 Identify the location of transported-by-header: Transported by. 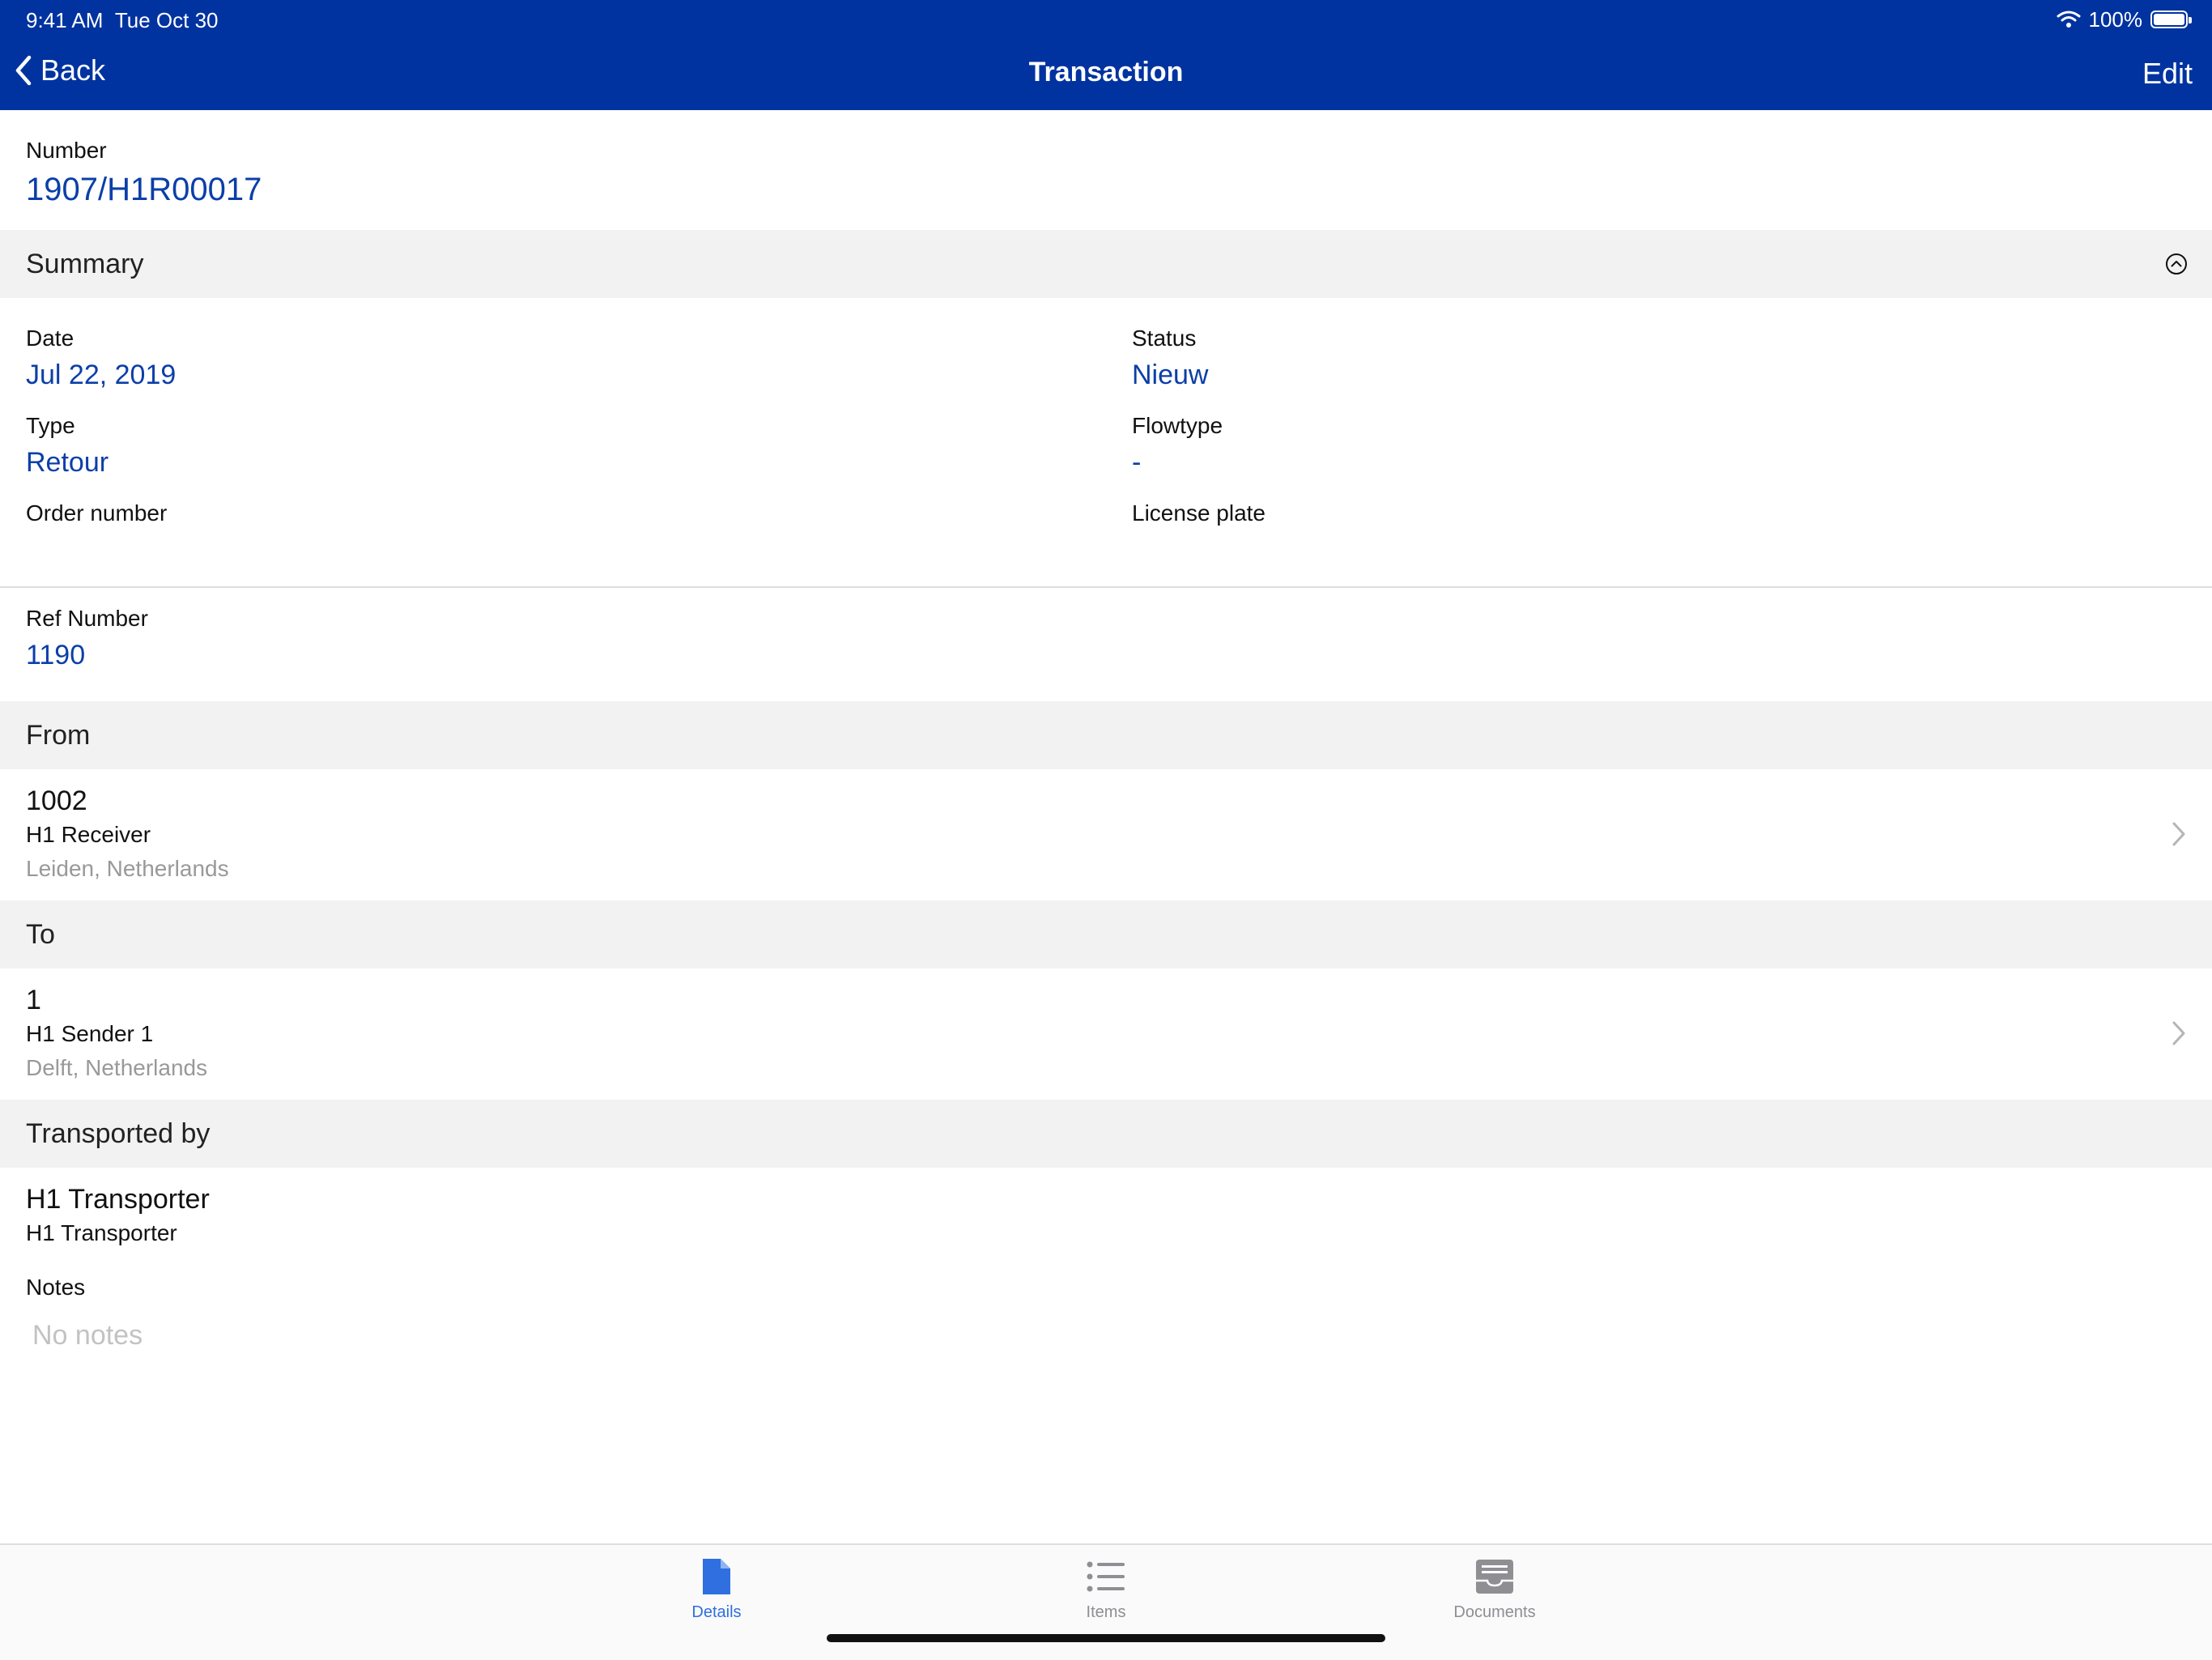
(1106, 1134).